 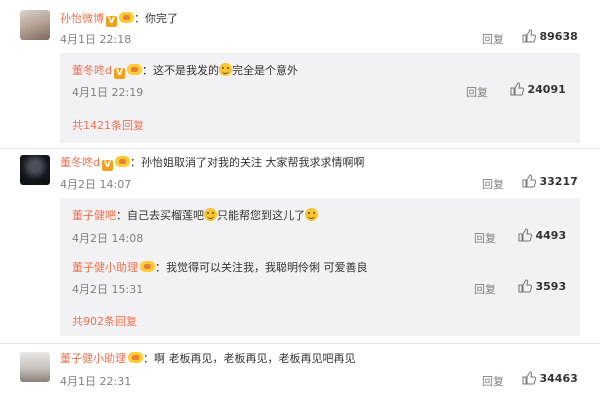 I want to click on like-button: 4493, so click(x=542, y=235).